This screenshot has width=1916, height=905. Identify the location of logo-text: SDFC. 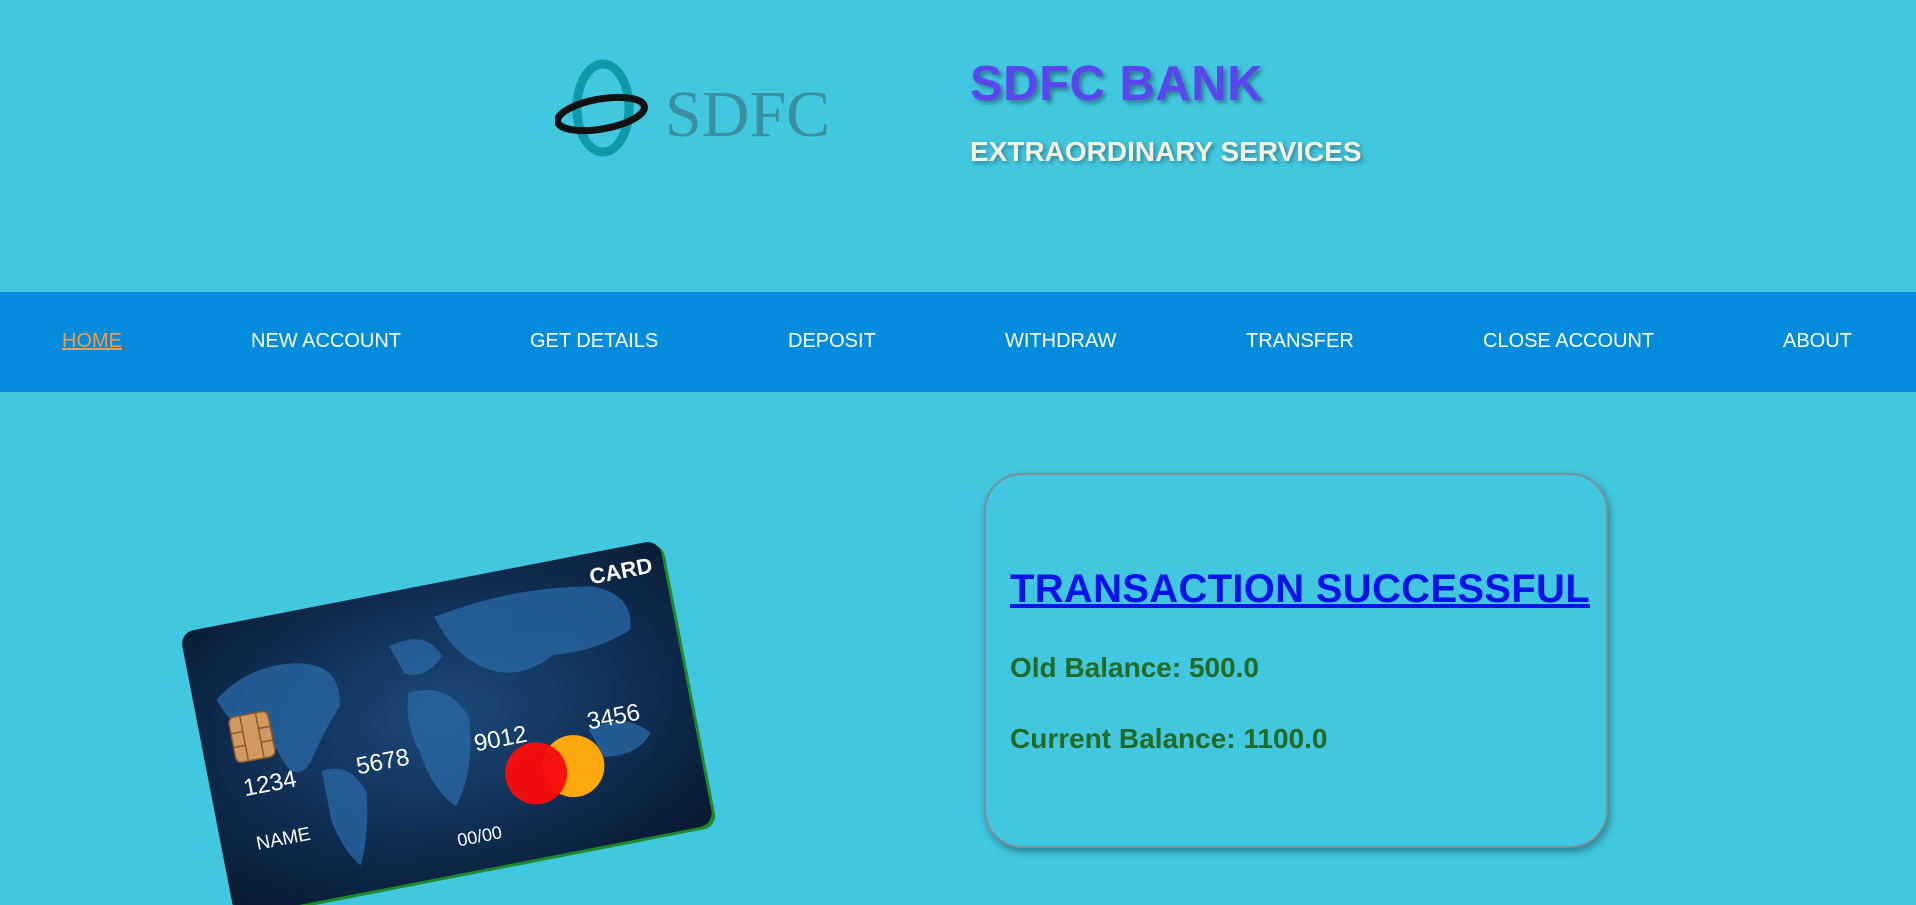
(747, 114).